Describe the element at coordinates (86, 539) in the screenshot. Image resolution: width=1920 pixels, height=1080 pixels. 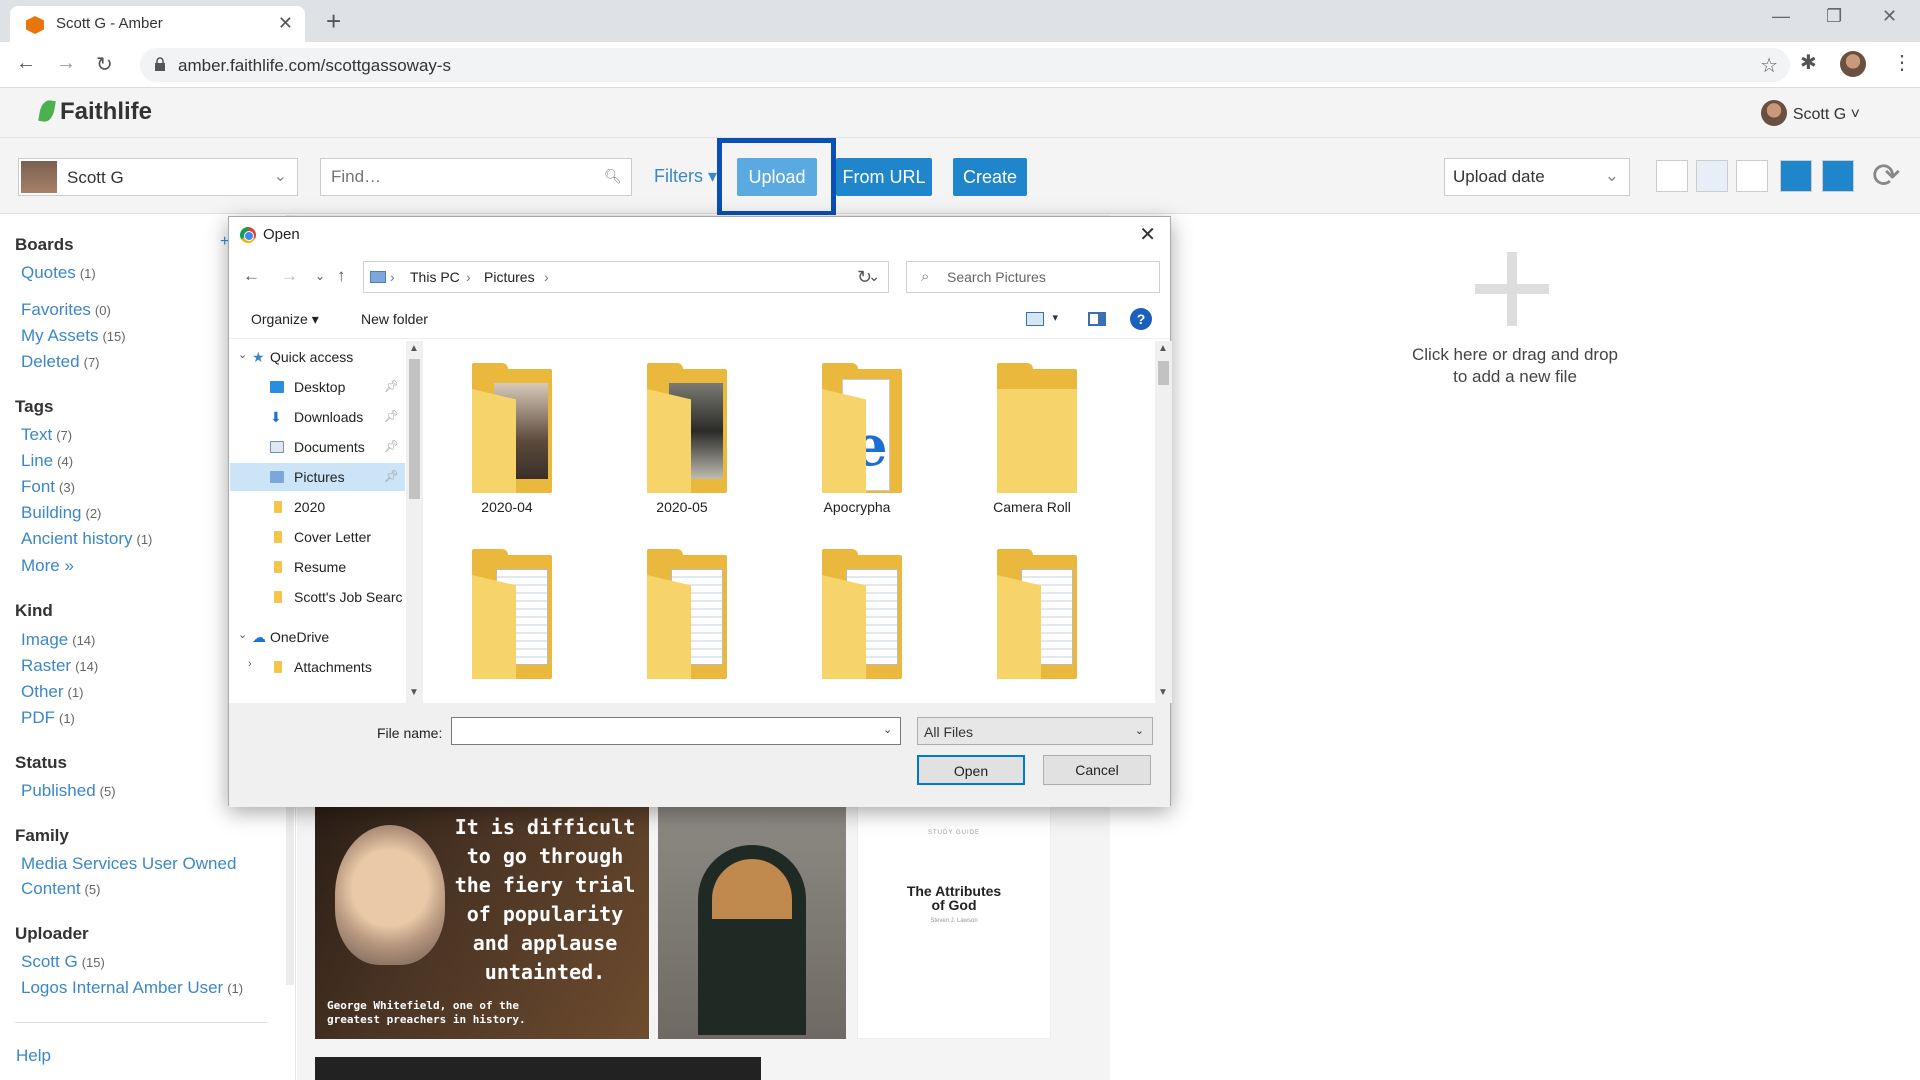
I see `tag-ancient-history: Ancient history (1)` at that location.